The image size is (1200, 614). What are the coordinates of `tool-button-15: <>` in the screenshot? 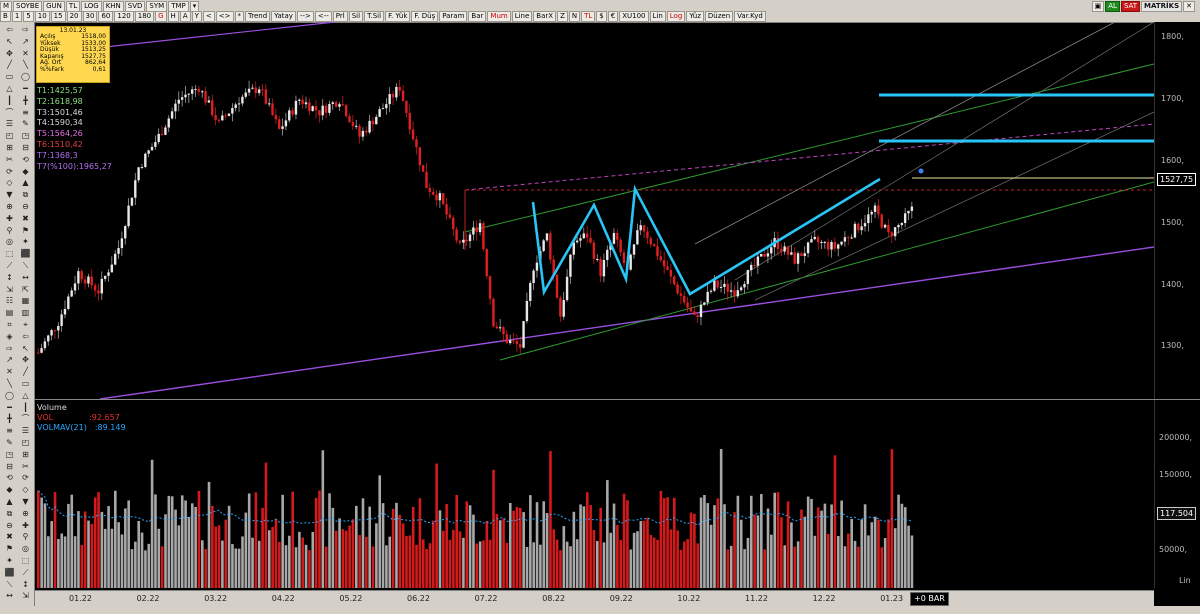 It's located at (224, 16).